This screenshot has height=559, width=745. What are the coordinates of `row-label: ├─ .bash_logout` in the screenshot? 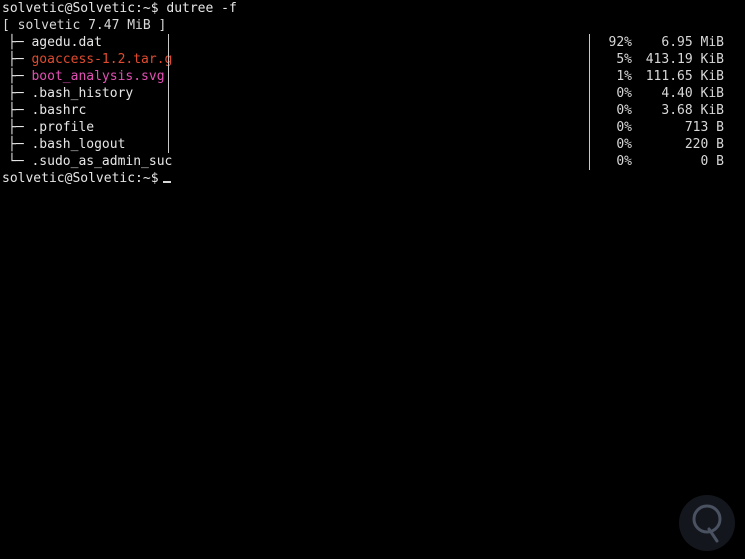 It's located at (66, 144).